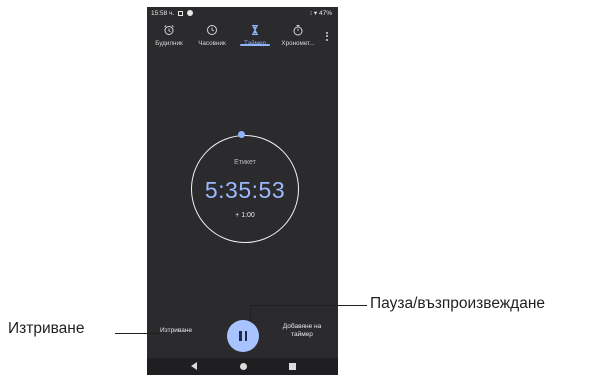 The width and height of the screenshot is (615, 375). I want to click on tab-clock-label: Часовник, so click(212, 43).